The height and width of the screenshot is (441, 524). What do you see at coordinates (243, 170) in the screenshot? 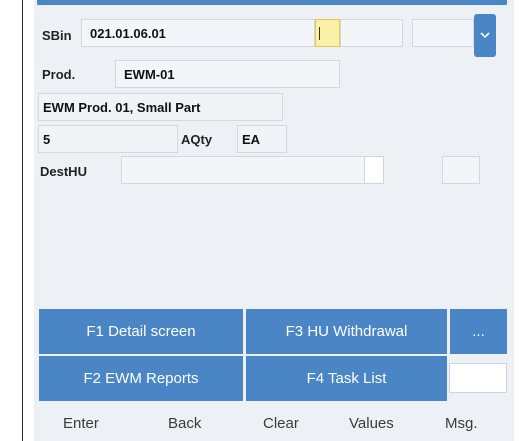
I see `desthu-field` at bounding box center [243, 170].